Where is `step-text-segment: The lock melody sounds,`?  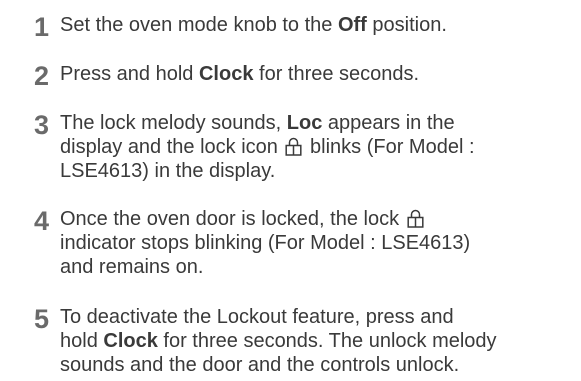
step-text-segment: The lock melody sounds, is located at coordinates (173, 123).